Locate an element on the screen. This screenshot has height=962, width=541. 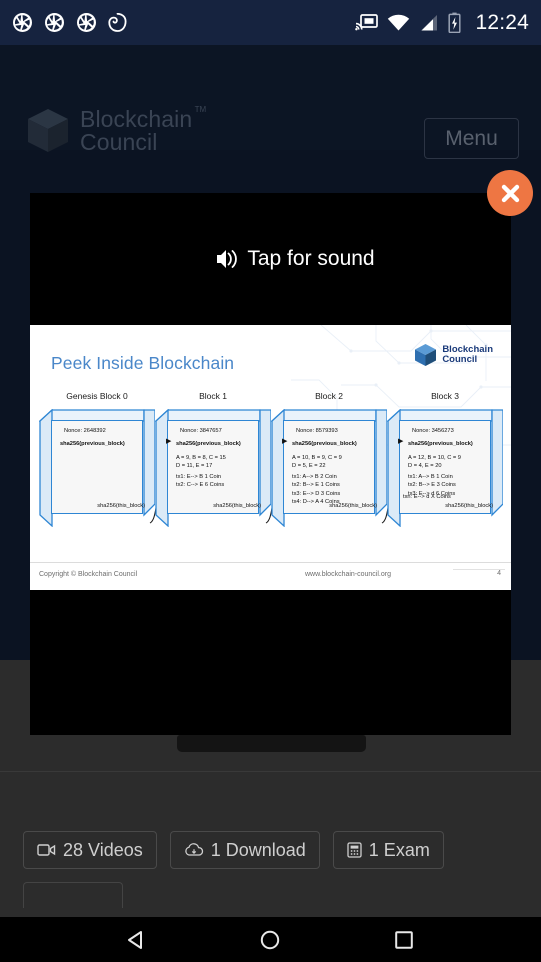
course-badges: 28 Videos 1 Download 1 Exam is located at coordinates (233, 850).